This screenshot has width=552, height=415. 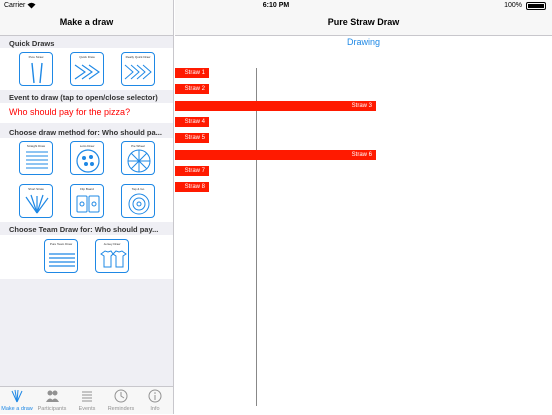 I want to click on battery-icon, so click(x=536, y=6).